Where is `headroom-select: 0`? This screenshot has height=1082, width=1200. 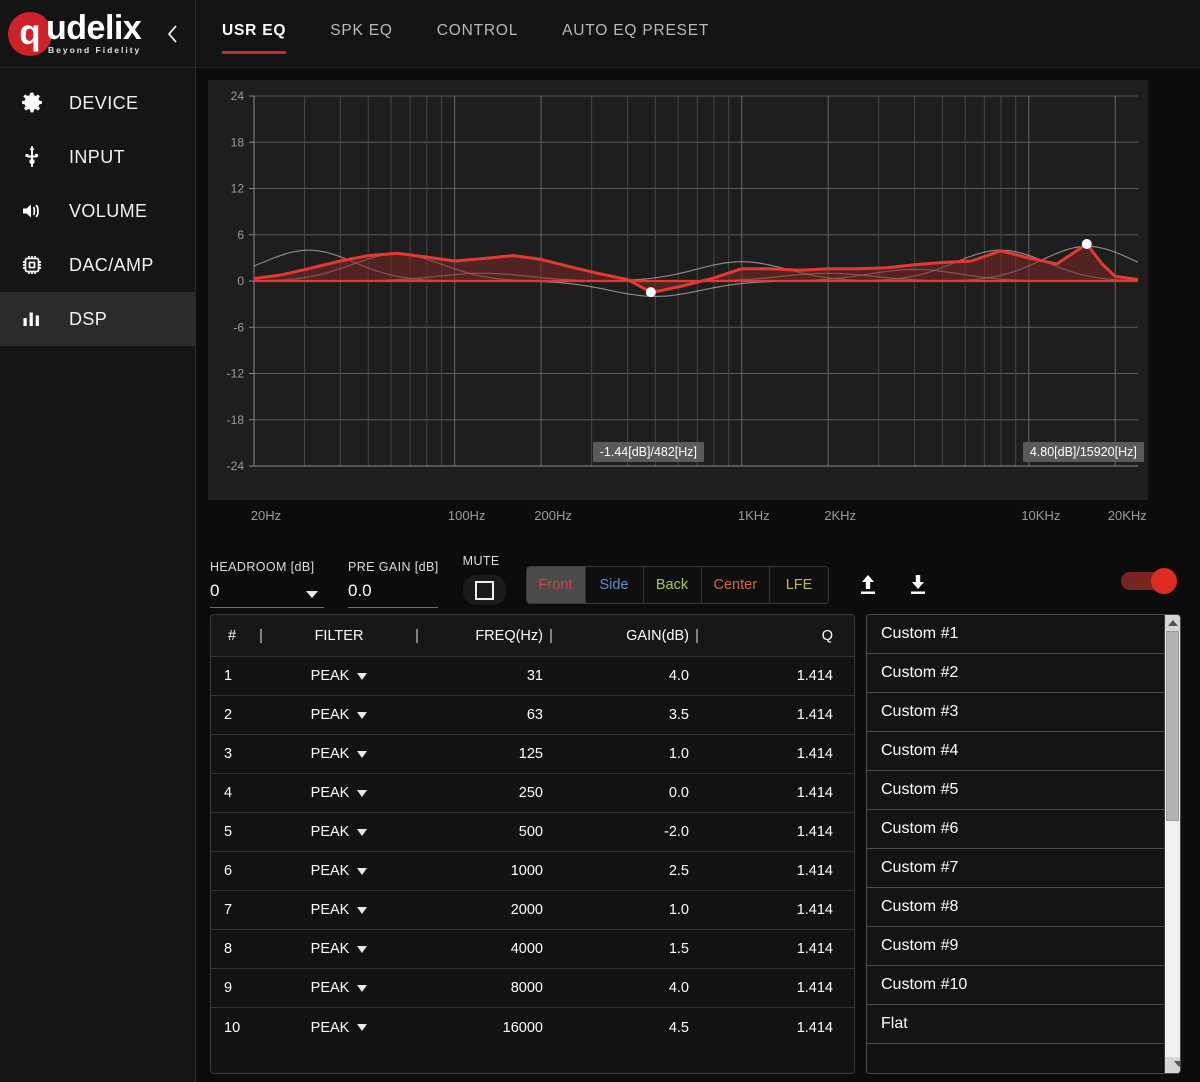 headroom-select: 0 is located at coordinates (267, 594).